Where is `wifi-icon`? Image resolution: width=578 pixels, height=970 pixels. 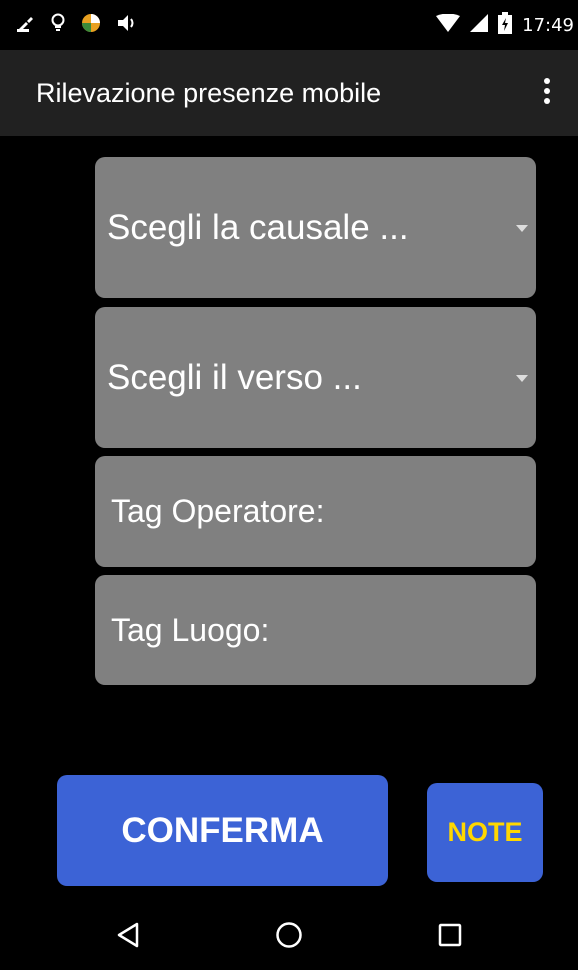
wifi-icon is located at coordinates (448, 25).